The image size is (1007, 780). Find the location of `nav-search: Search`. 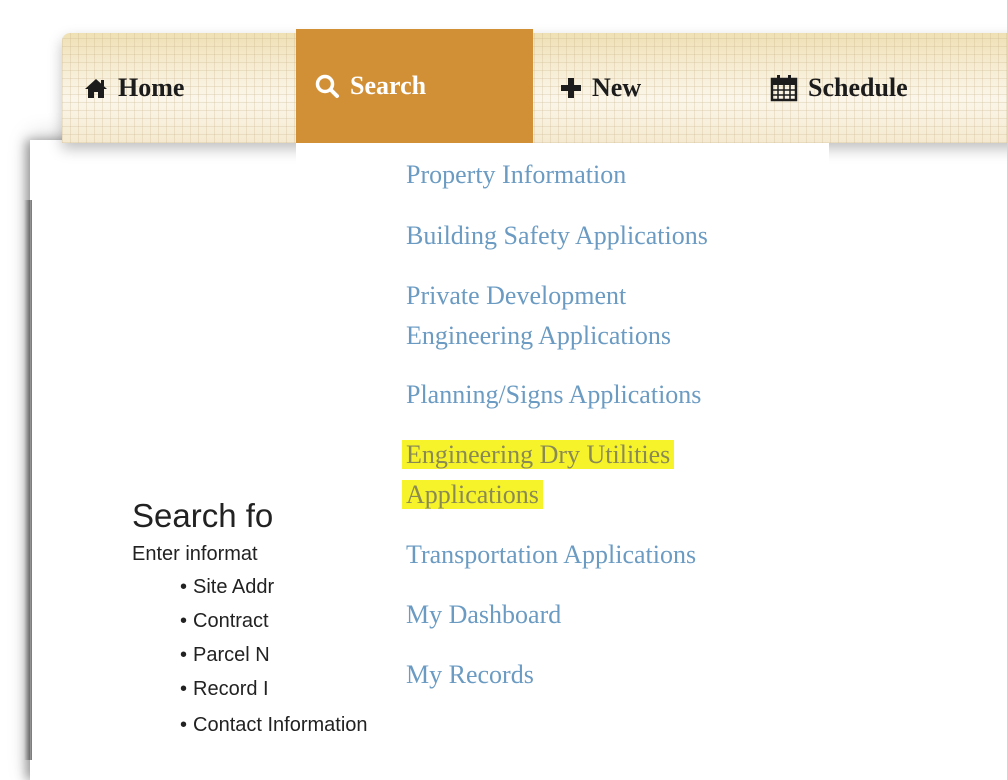

nav-search: Search is located at coordinates (414, 86).